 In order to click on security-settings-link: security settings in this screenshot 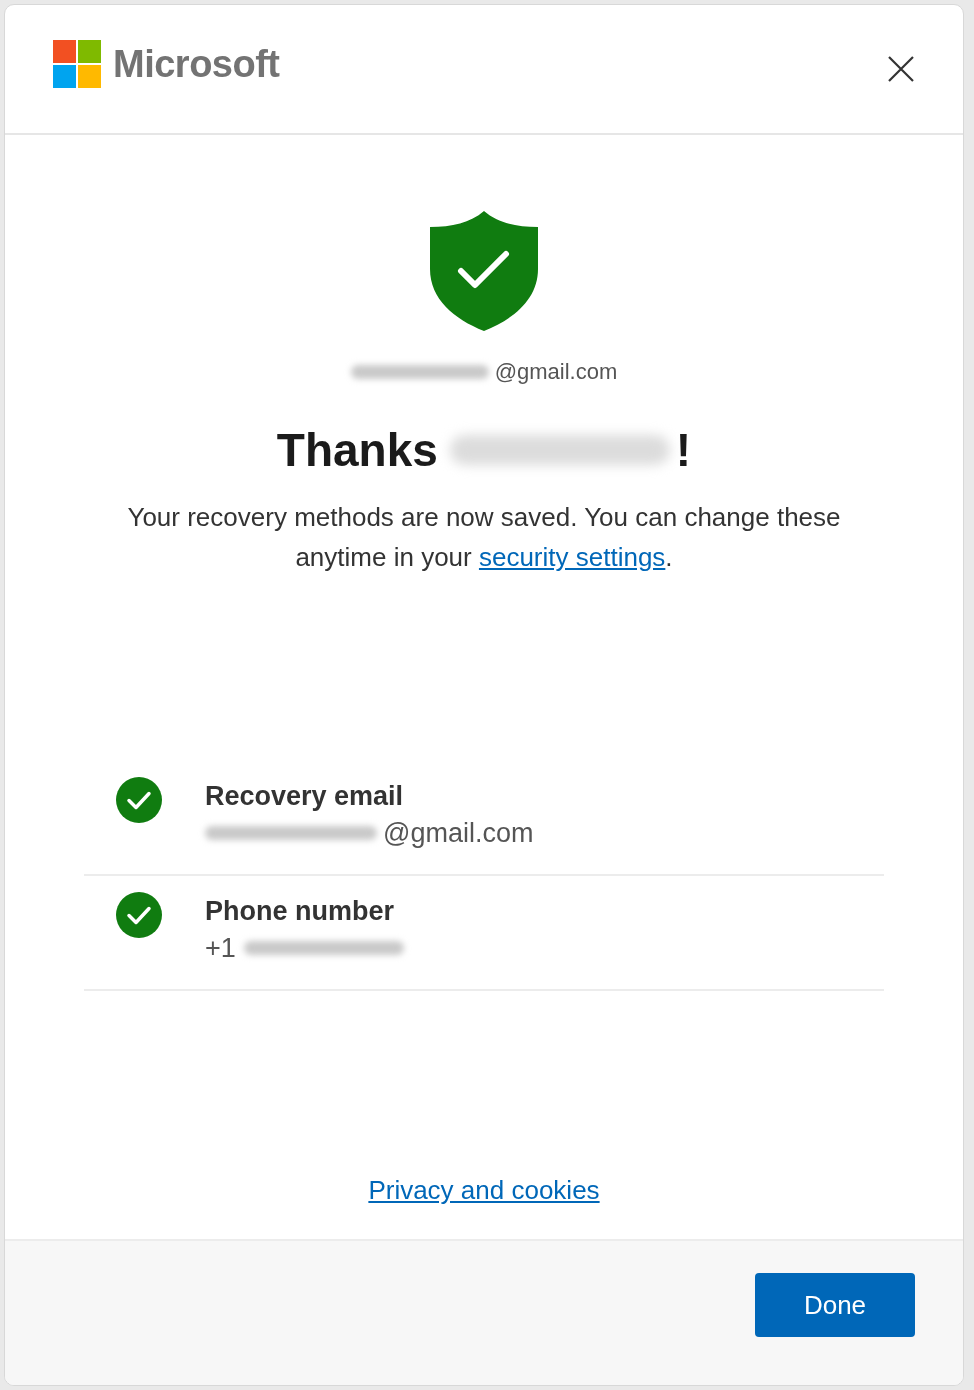, I will do `click(572, 557)`.